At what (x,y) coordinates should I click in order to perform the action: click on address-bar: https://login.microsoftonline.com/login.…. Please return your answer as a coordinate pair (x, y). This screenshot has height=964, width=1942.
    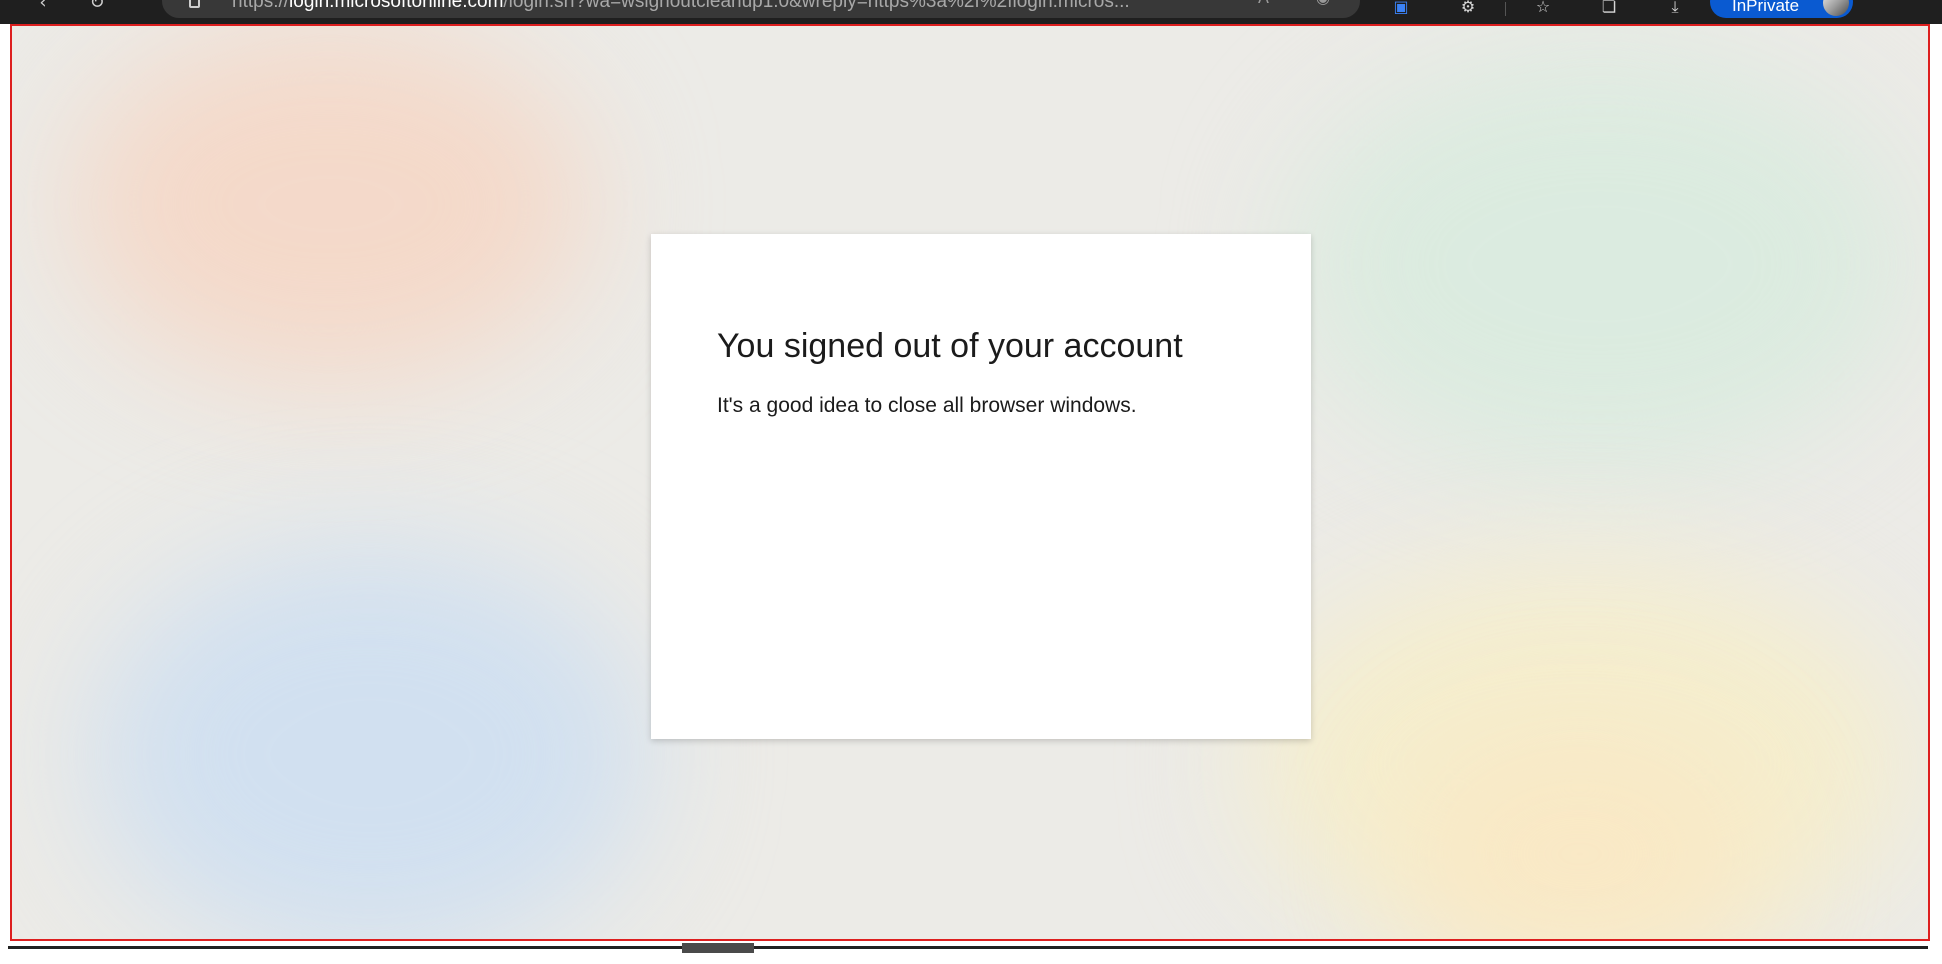
    Looking at the image, I should click on (761, 9).